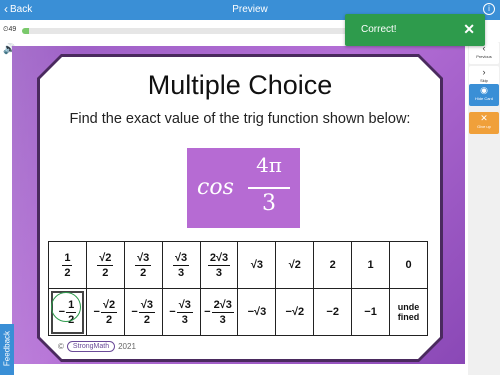 Image resolution: width=500 pixels, height=375 pixels. I want to click on answer-text: 1, so click(370, 265).